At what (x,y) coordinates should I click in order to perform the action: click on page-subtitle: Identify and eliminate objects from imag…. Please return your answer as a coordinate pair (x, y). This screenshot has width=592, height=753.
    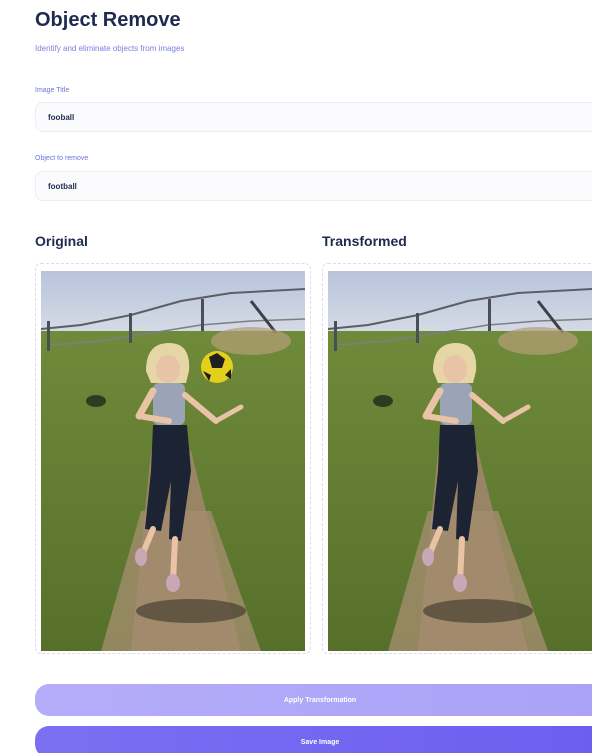
    Looking at the image, I should click on (110, 48).